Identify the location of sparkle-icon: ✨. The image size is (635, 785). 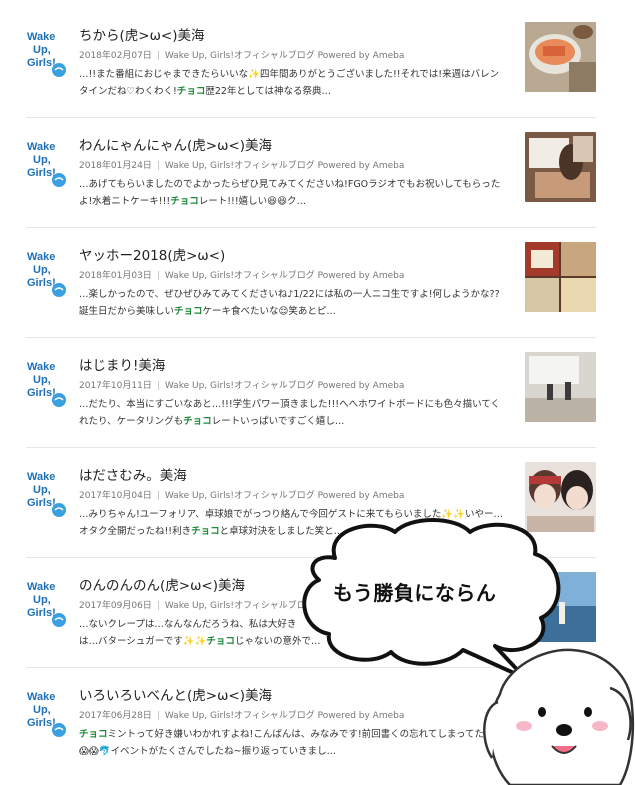
(254, 74).